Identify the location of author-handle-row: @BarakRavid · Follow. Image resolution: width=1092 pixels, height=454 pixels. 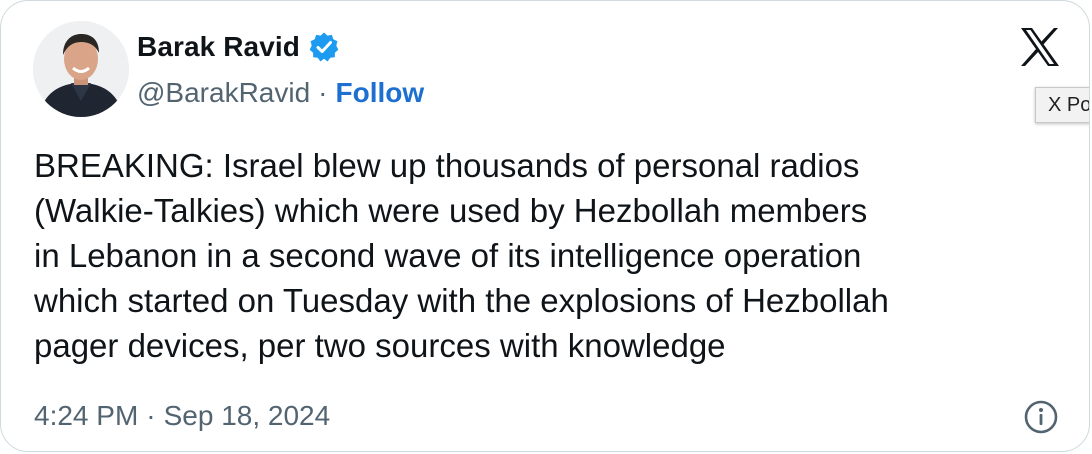
(280, 93).